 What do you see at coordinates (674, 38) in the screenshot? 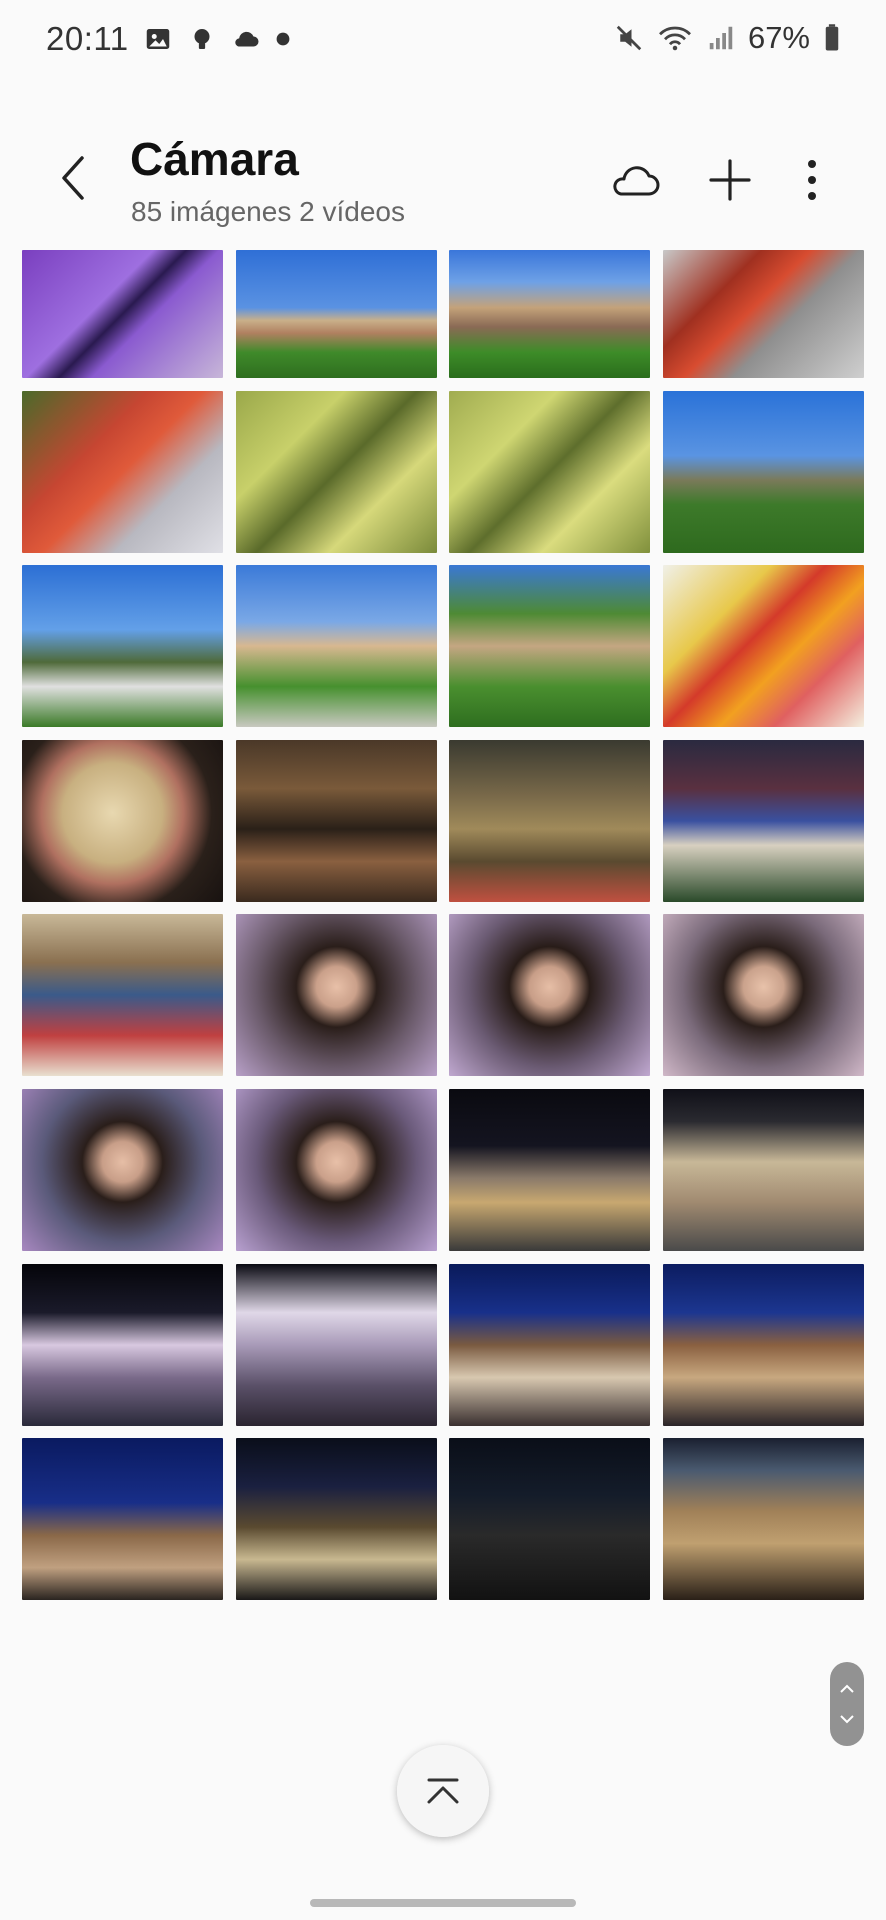
I see `wifi-icon` at bounding box center [674, 38].